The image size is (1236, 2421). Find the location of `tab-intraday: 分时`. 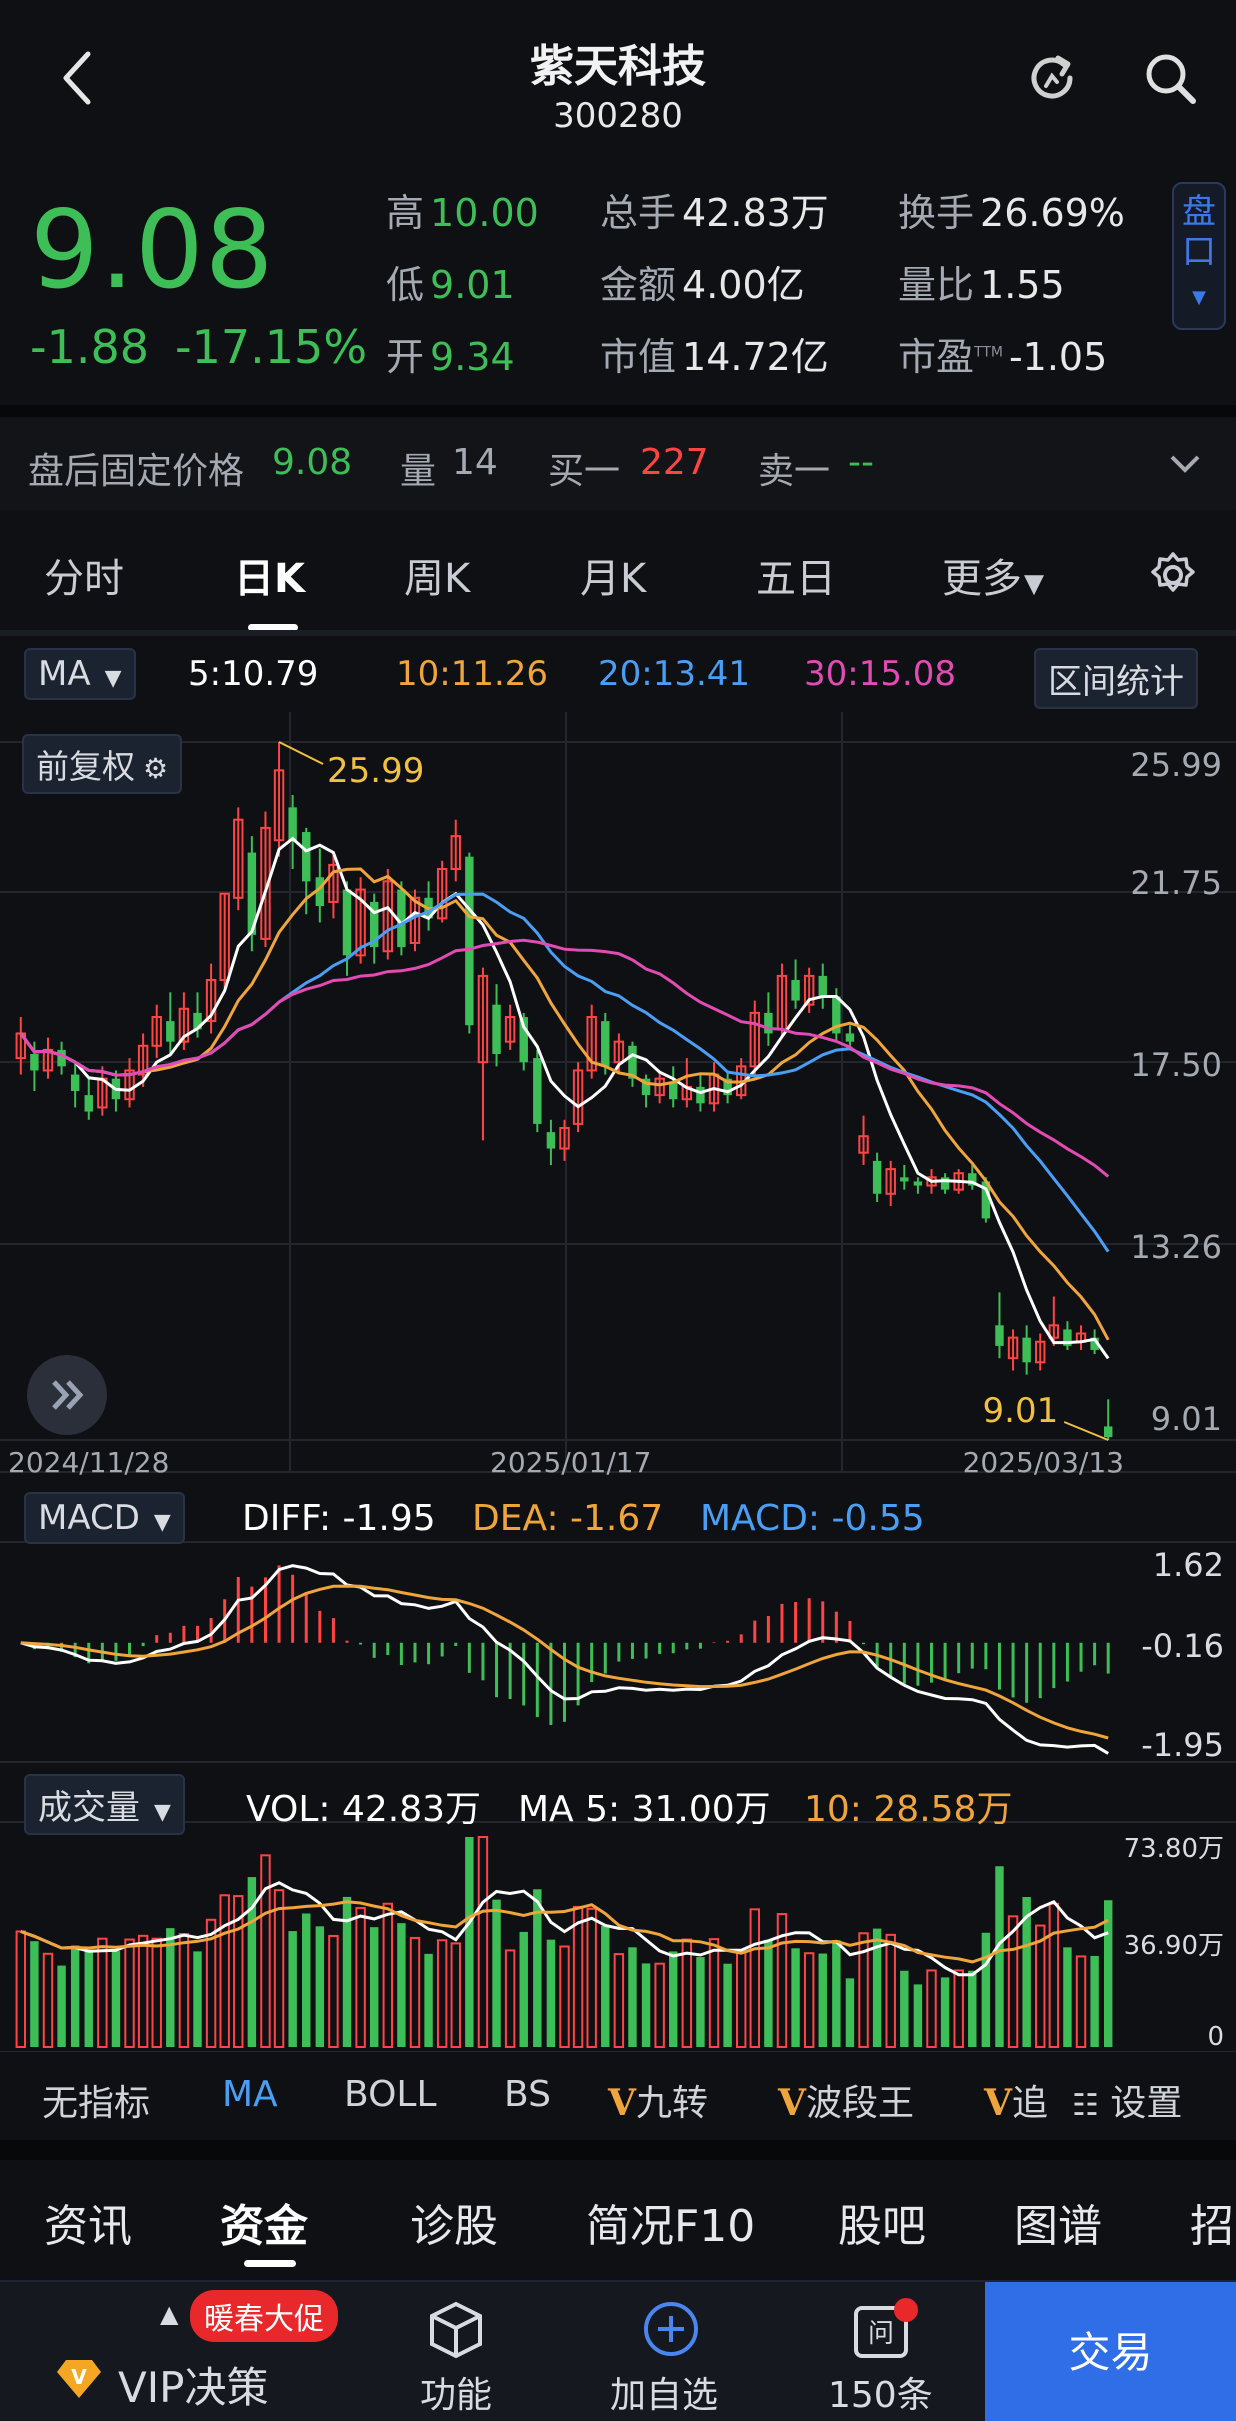

tab-intraday: 分时 is located at coordinates (84, 575).